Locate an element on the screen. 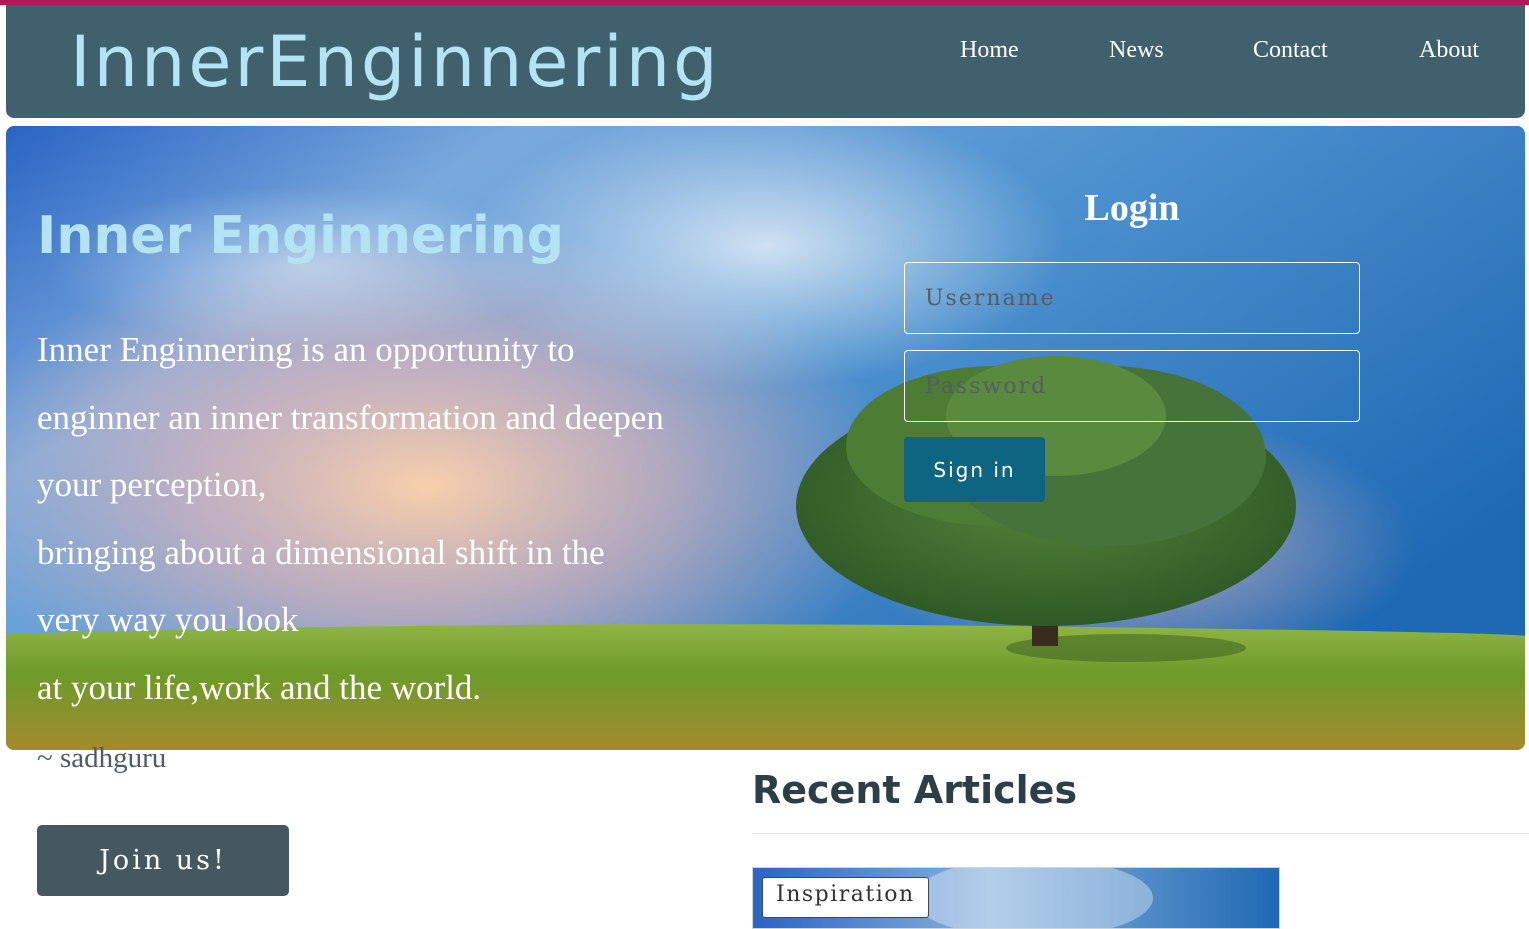 This screenshot has width=1529, height=929. hero-line: Inner Enginnering is an opportunity to is located at coordinates (306, 349).